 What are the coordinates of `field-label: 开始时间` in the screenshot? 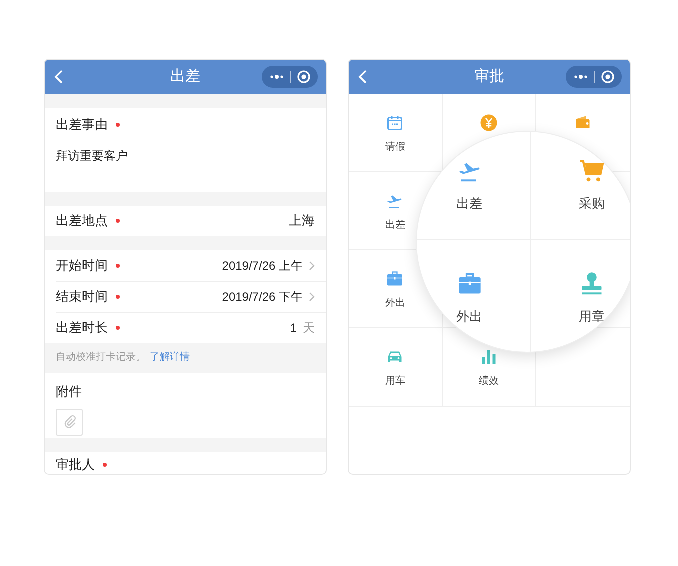 It's located at (82, 265).